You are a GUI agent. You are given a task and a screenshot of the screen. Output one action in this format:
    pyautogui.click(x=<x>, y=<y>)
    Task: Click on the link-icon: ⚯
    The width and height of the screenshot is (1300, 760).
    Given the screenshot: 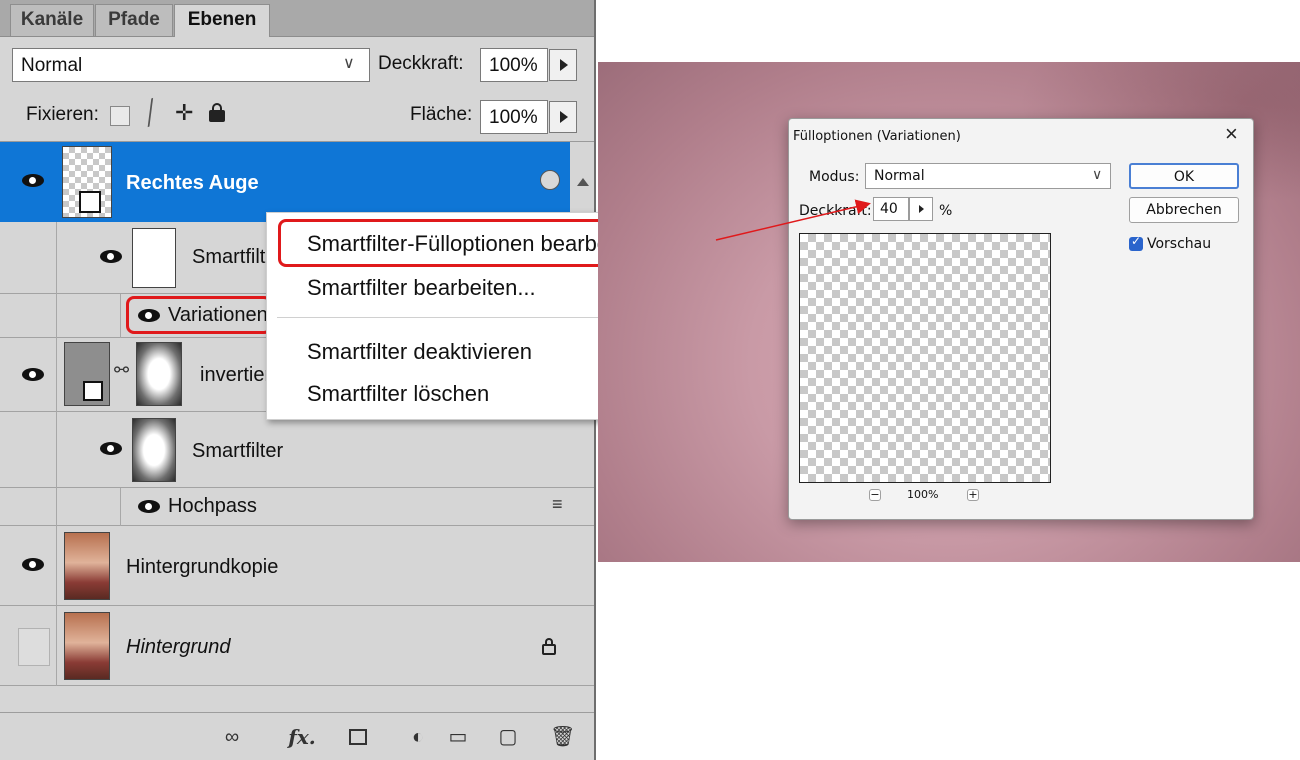 What is the action you would take?
    pyautogui.click(x=121, y=370)
    